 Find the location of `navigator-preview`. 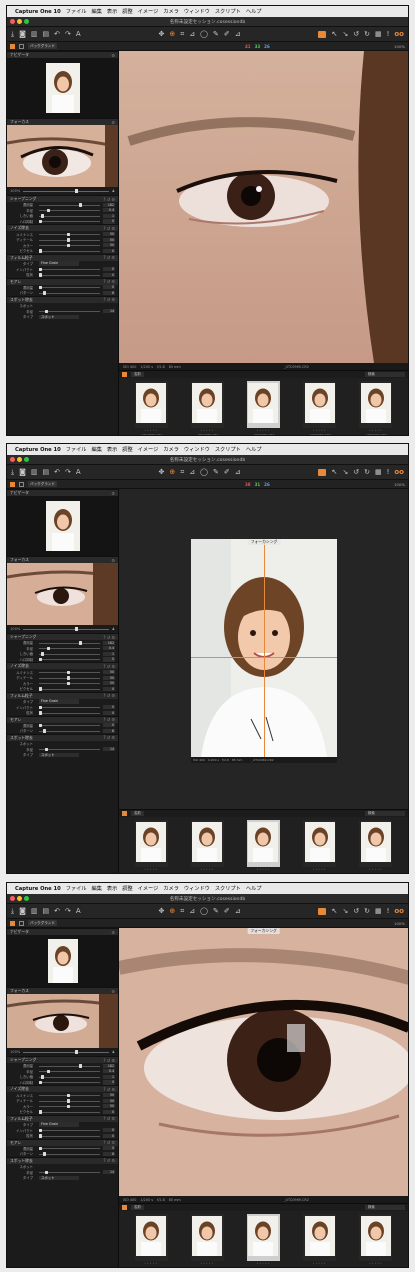

navigator-preview is located at coordinates (62, 88).